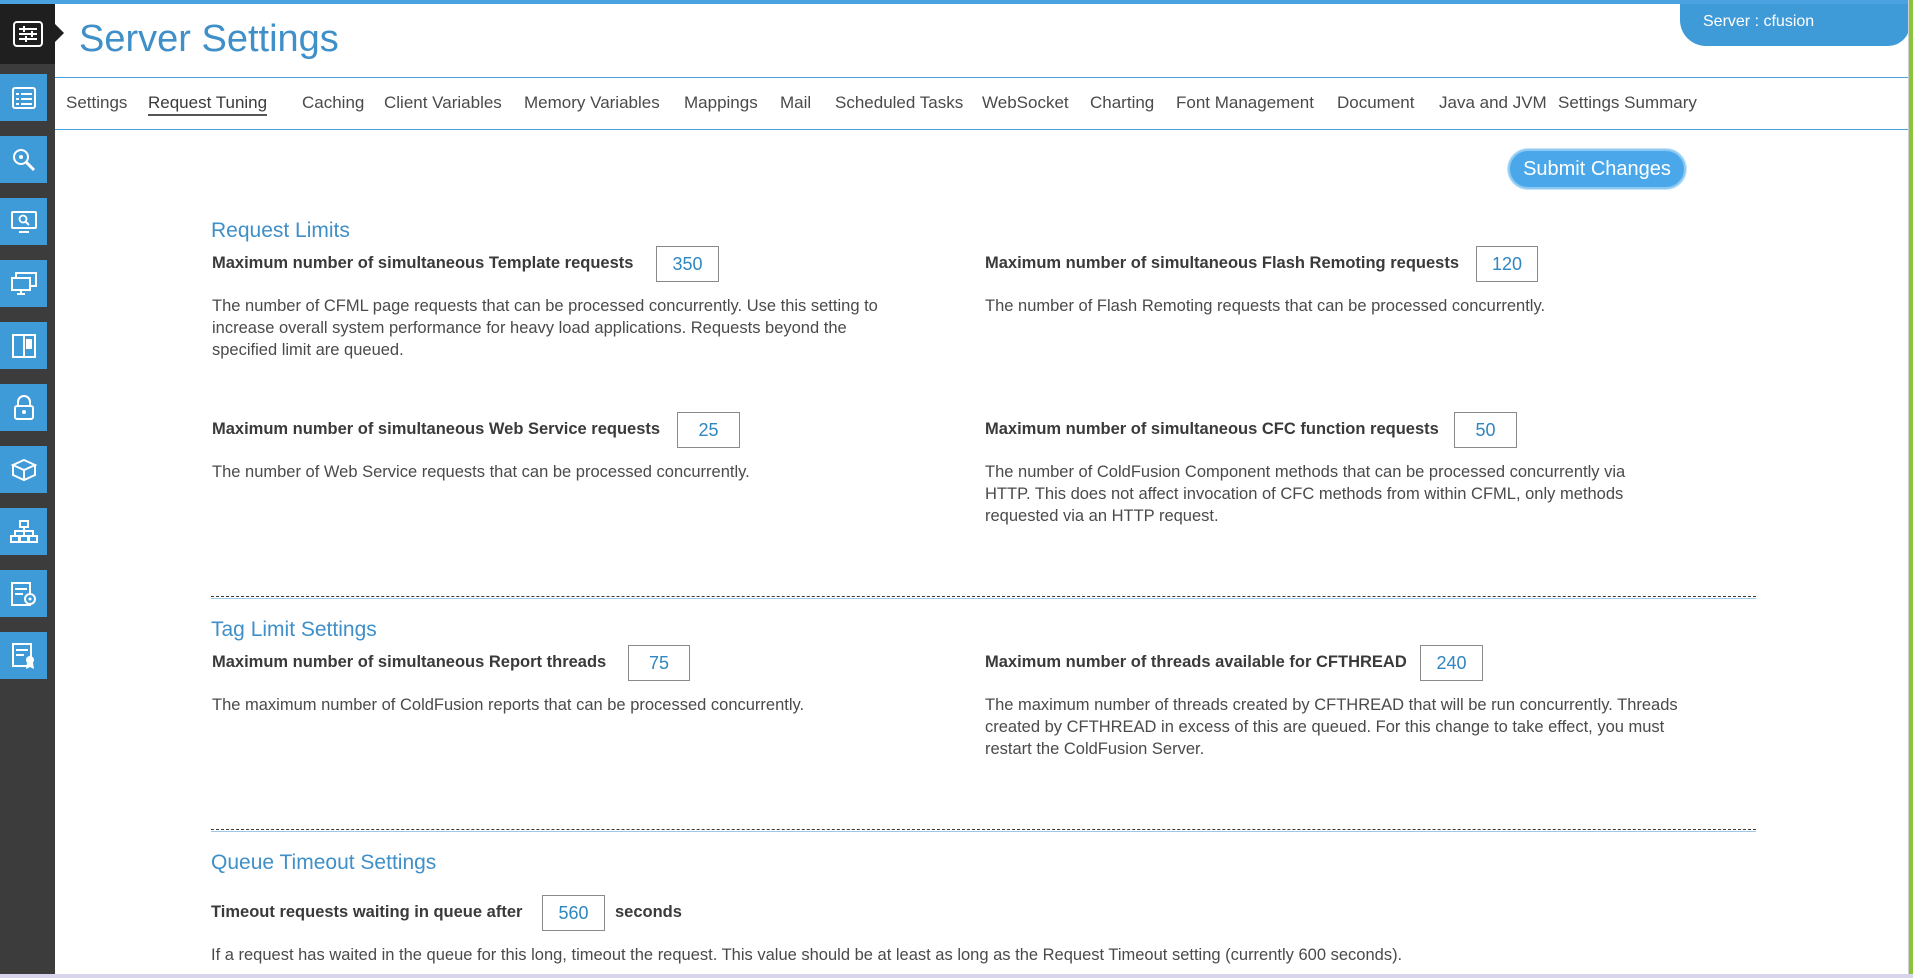  I want to click on sidebar-item-monitoring, so click(23, 221).